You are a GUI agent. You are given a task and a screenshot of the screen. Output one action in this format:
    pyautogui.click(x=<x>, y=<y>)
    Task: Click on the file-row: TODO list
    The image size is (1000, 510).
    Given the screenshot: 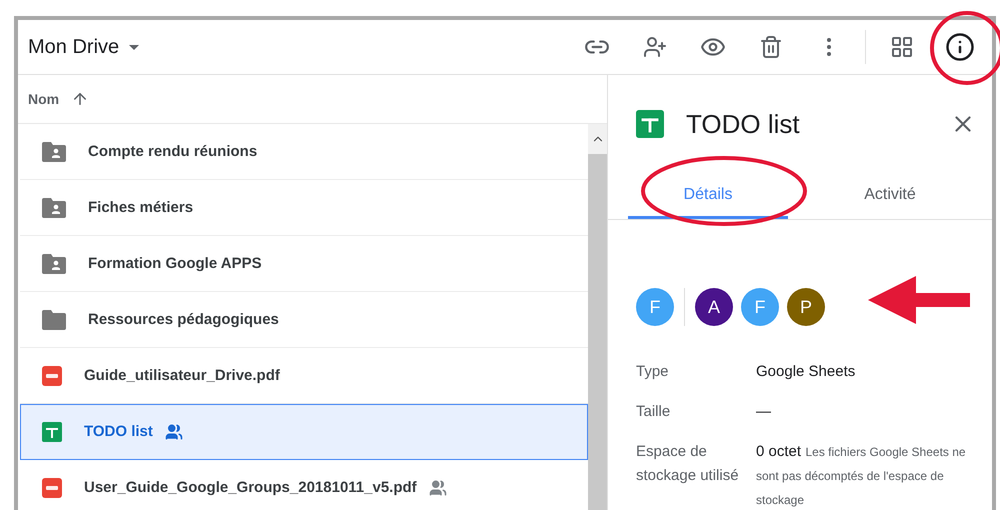 What is the action you would take?
    pyautogui.click(x=304, y=432)
    